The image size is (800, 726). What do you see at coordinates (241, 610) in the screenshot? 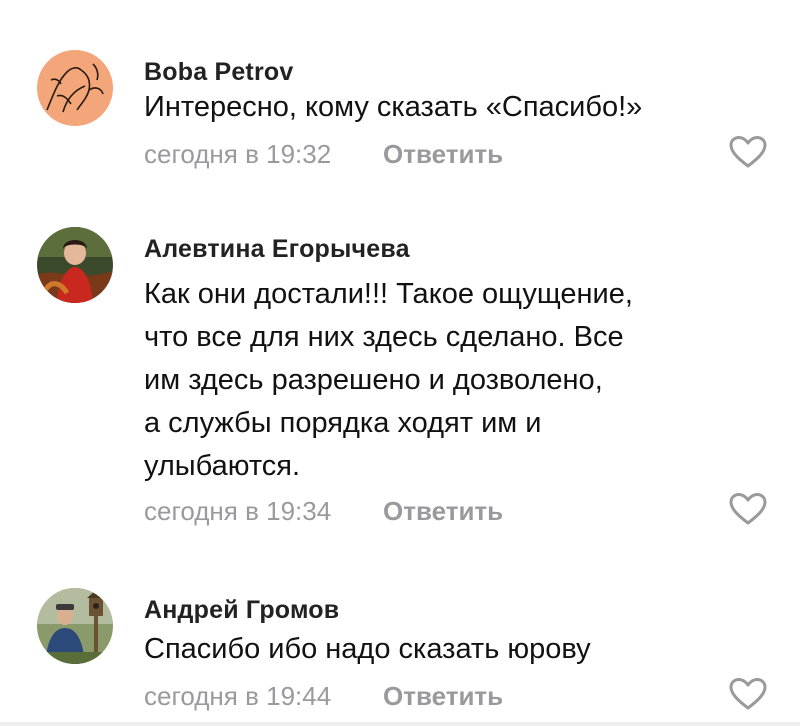
I see `author-name: Андрей Громов` at bounding box center [241, 610].